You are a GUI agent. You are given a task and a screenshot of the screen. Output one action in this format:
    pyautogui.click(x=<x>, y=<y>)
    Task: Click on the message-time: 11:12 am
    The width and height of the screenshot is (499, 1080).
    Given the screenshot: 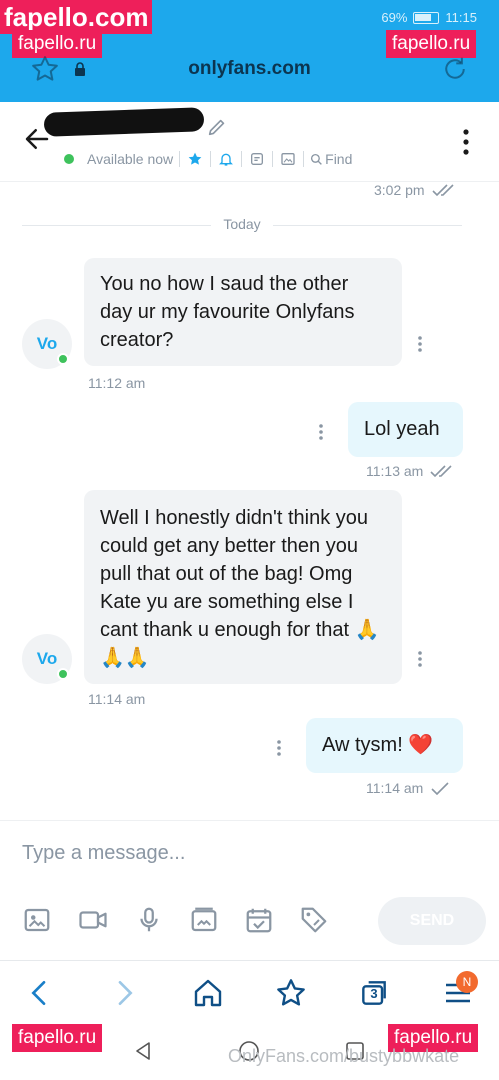 What is the action you would take?
    pyautogui.click(x=116, y=383)
    